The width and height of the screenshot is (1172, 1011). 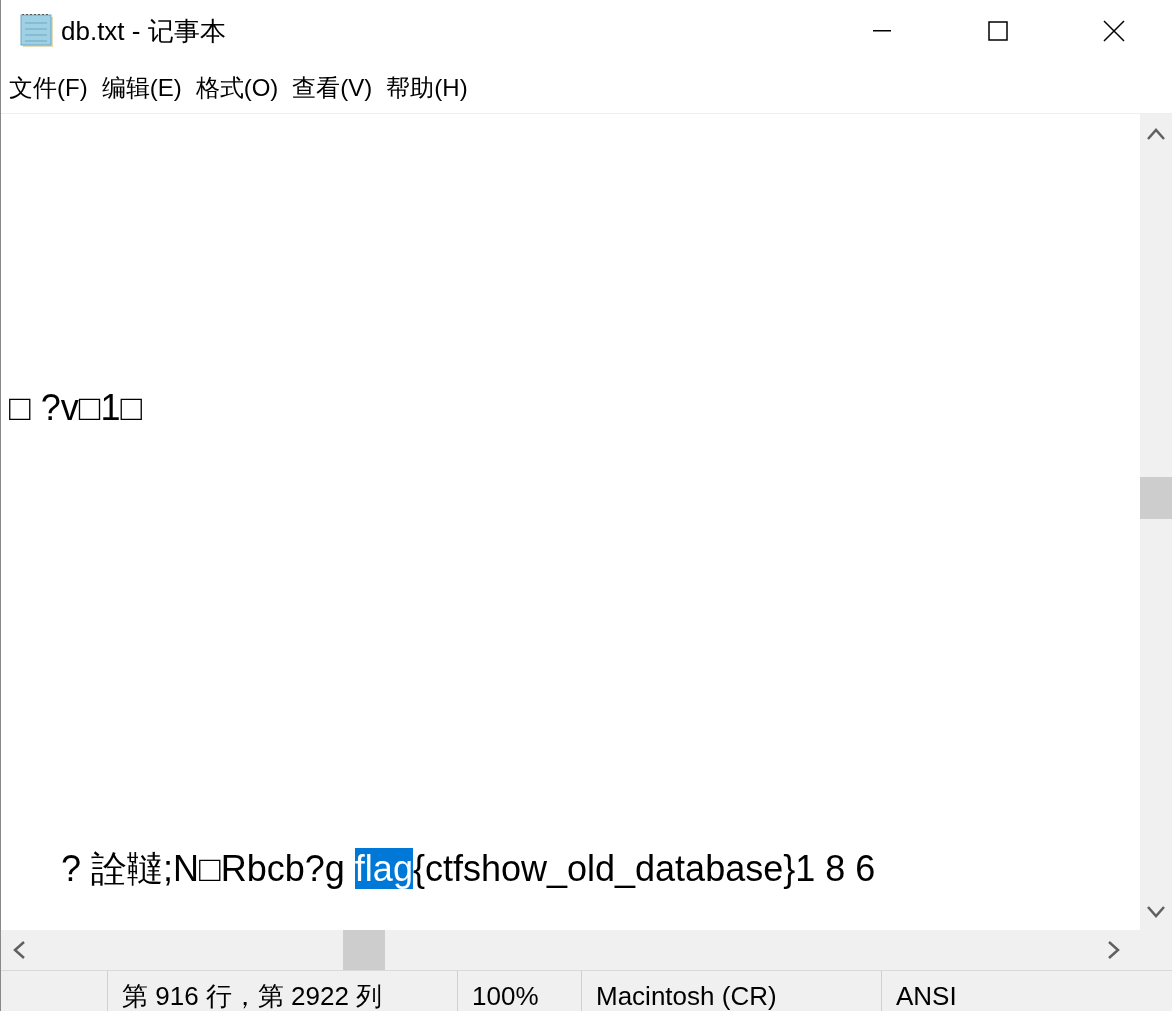 I want to click on text-line: ? 詮韃;N□Rbcb?g flag{ctfshow_old_database}1 8 6, so click(x=468, y=869).